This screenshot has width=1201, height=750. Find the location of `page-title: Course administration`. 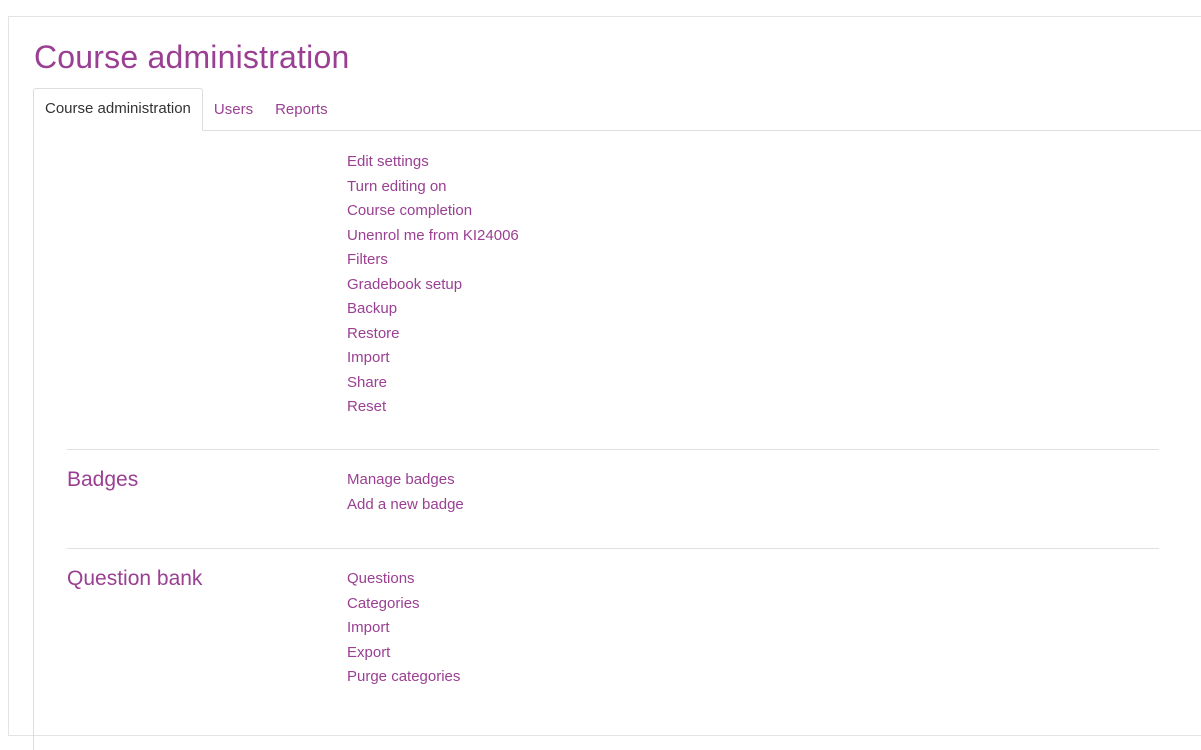

page-title: Course administration is located at coordinates (192, 57).